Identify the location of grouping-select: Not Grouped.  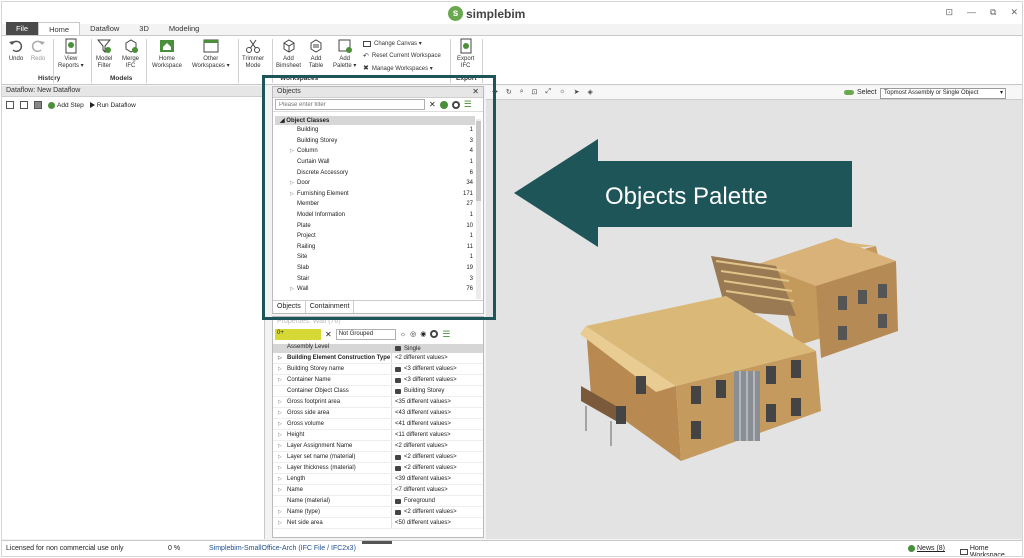
(365, 334).